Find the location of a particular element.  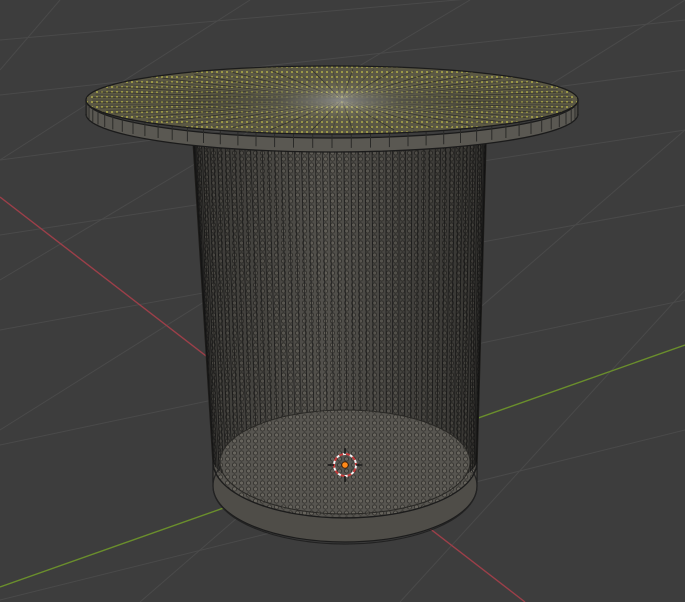

origin-point-icon is located at coordinates (345, 465).